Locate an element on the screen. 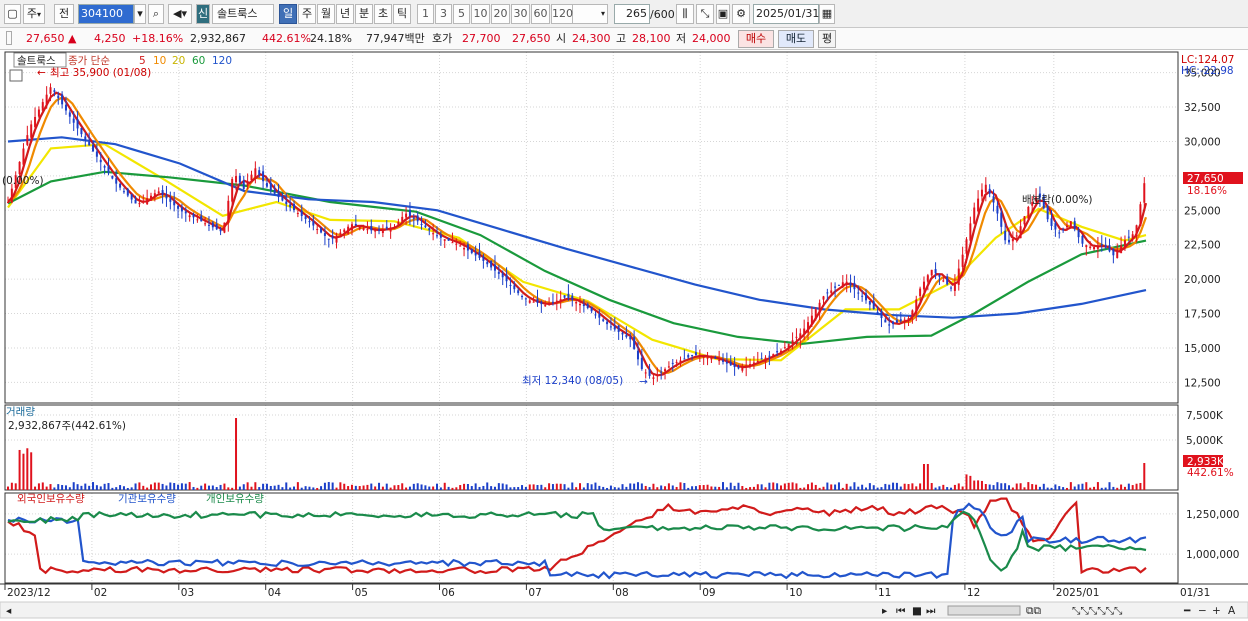 Image resolution: width=1248 pixels, height=621 pixels. interval-button-30: 30 is located at coordinates (520, 14).